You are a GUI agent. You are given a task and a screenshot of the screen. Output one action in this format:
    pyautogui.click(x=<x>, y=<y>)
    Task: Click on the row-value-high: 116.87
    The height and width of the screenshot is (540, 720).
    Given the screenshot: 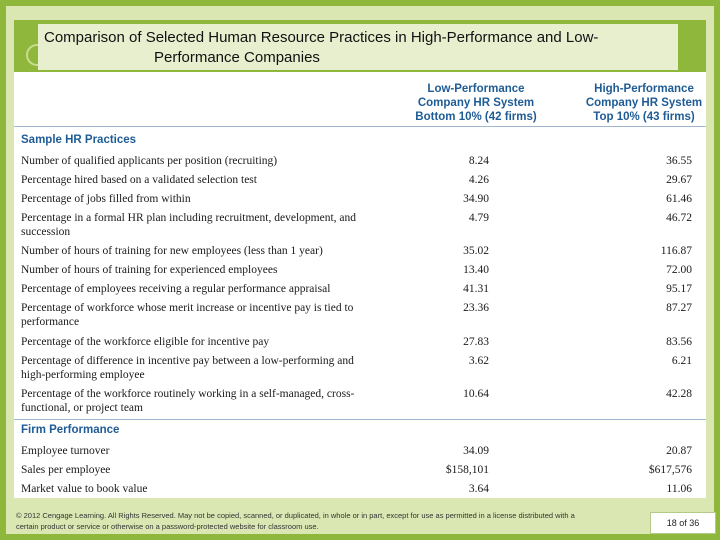 What is the action you would take?
    pyautogui.click(x=676, y=251)
    